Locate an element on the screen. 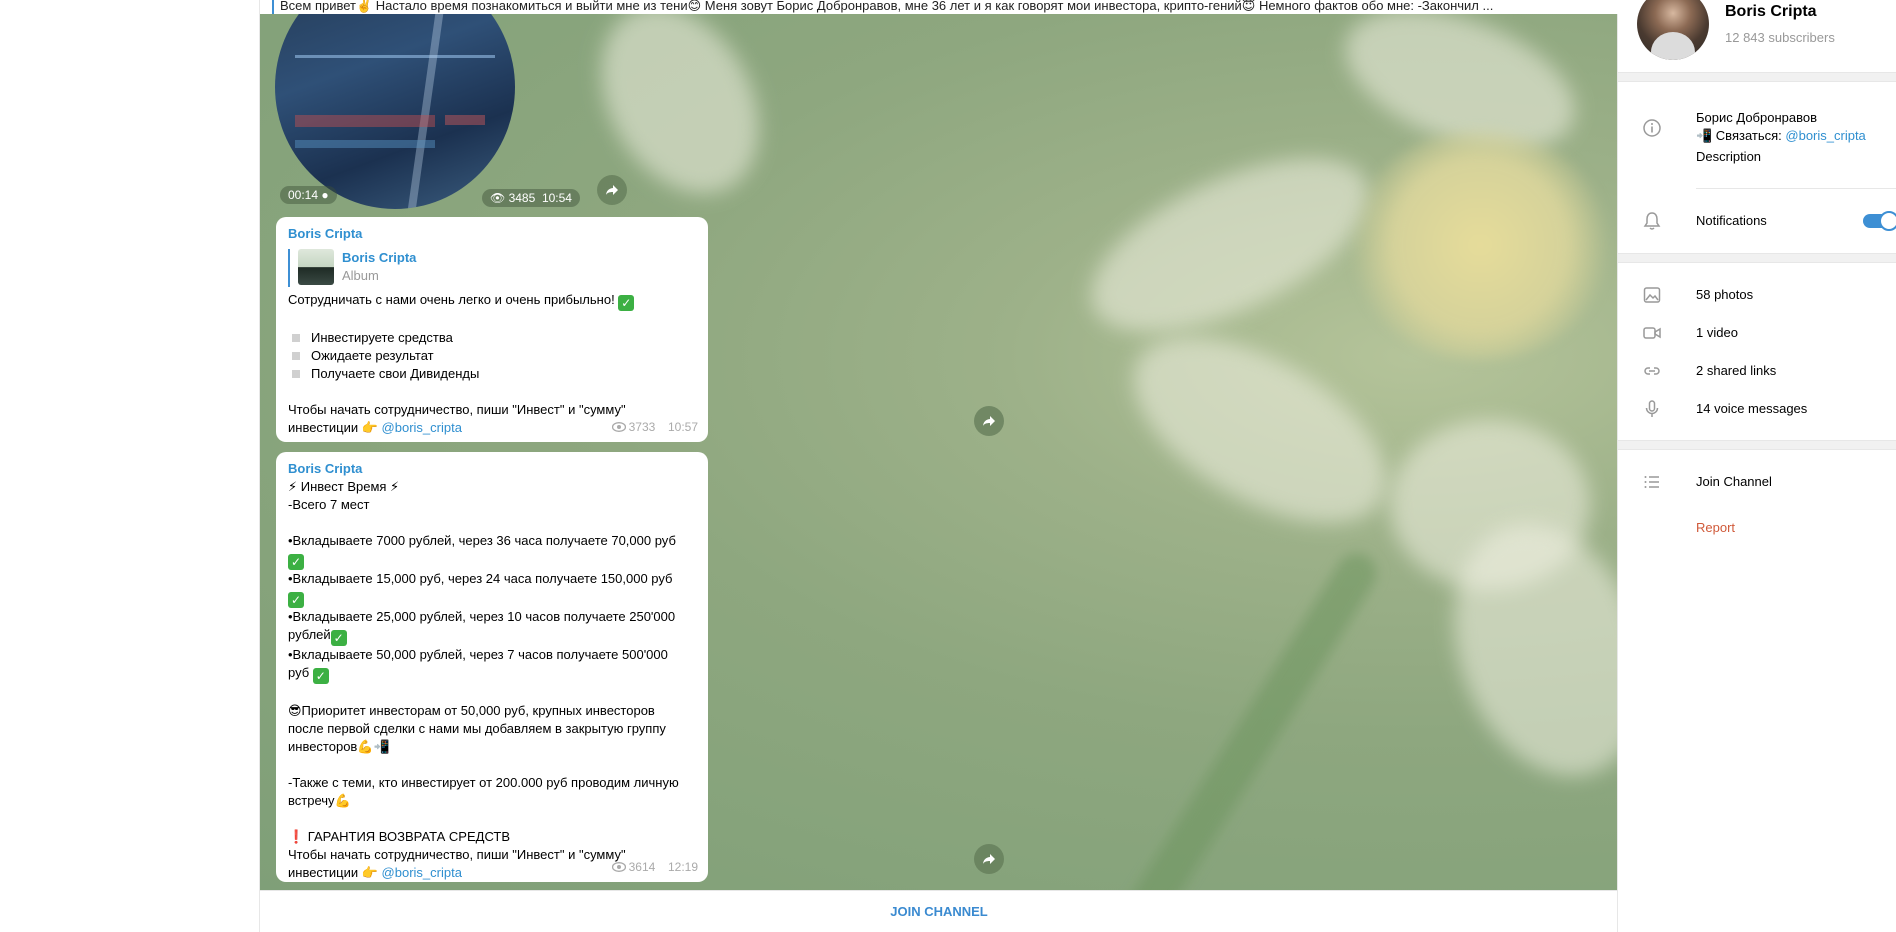  post-line: -Всего 7 мест is located at coordinates (329, 504).